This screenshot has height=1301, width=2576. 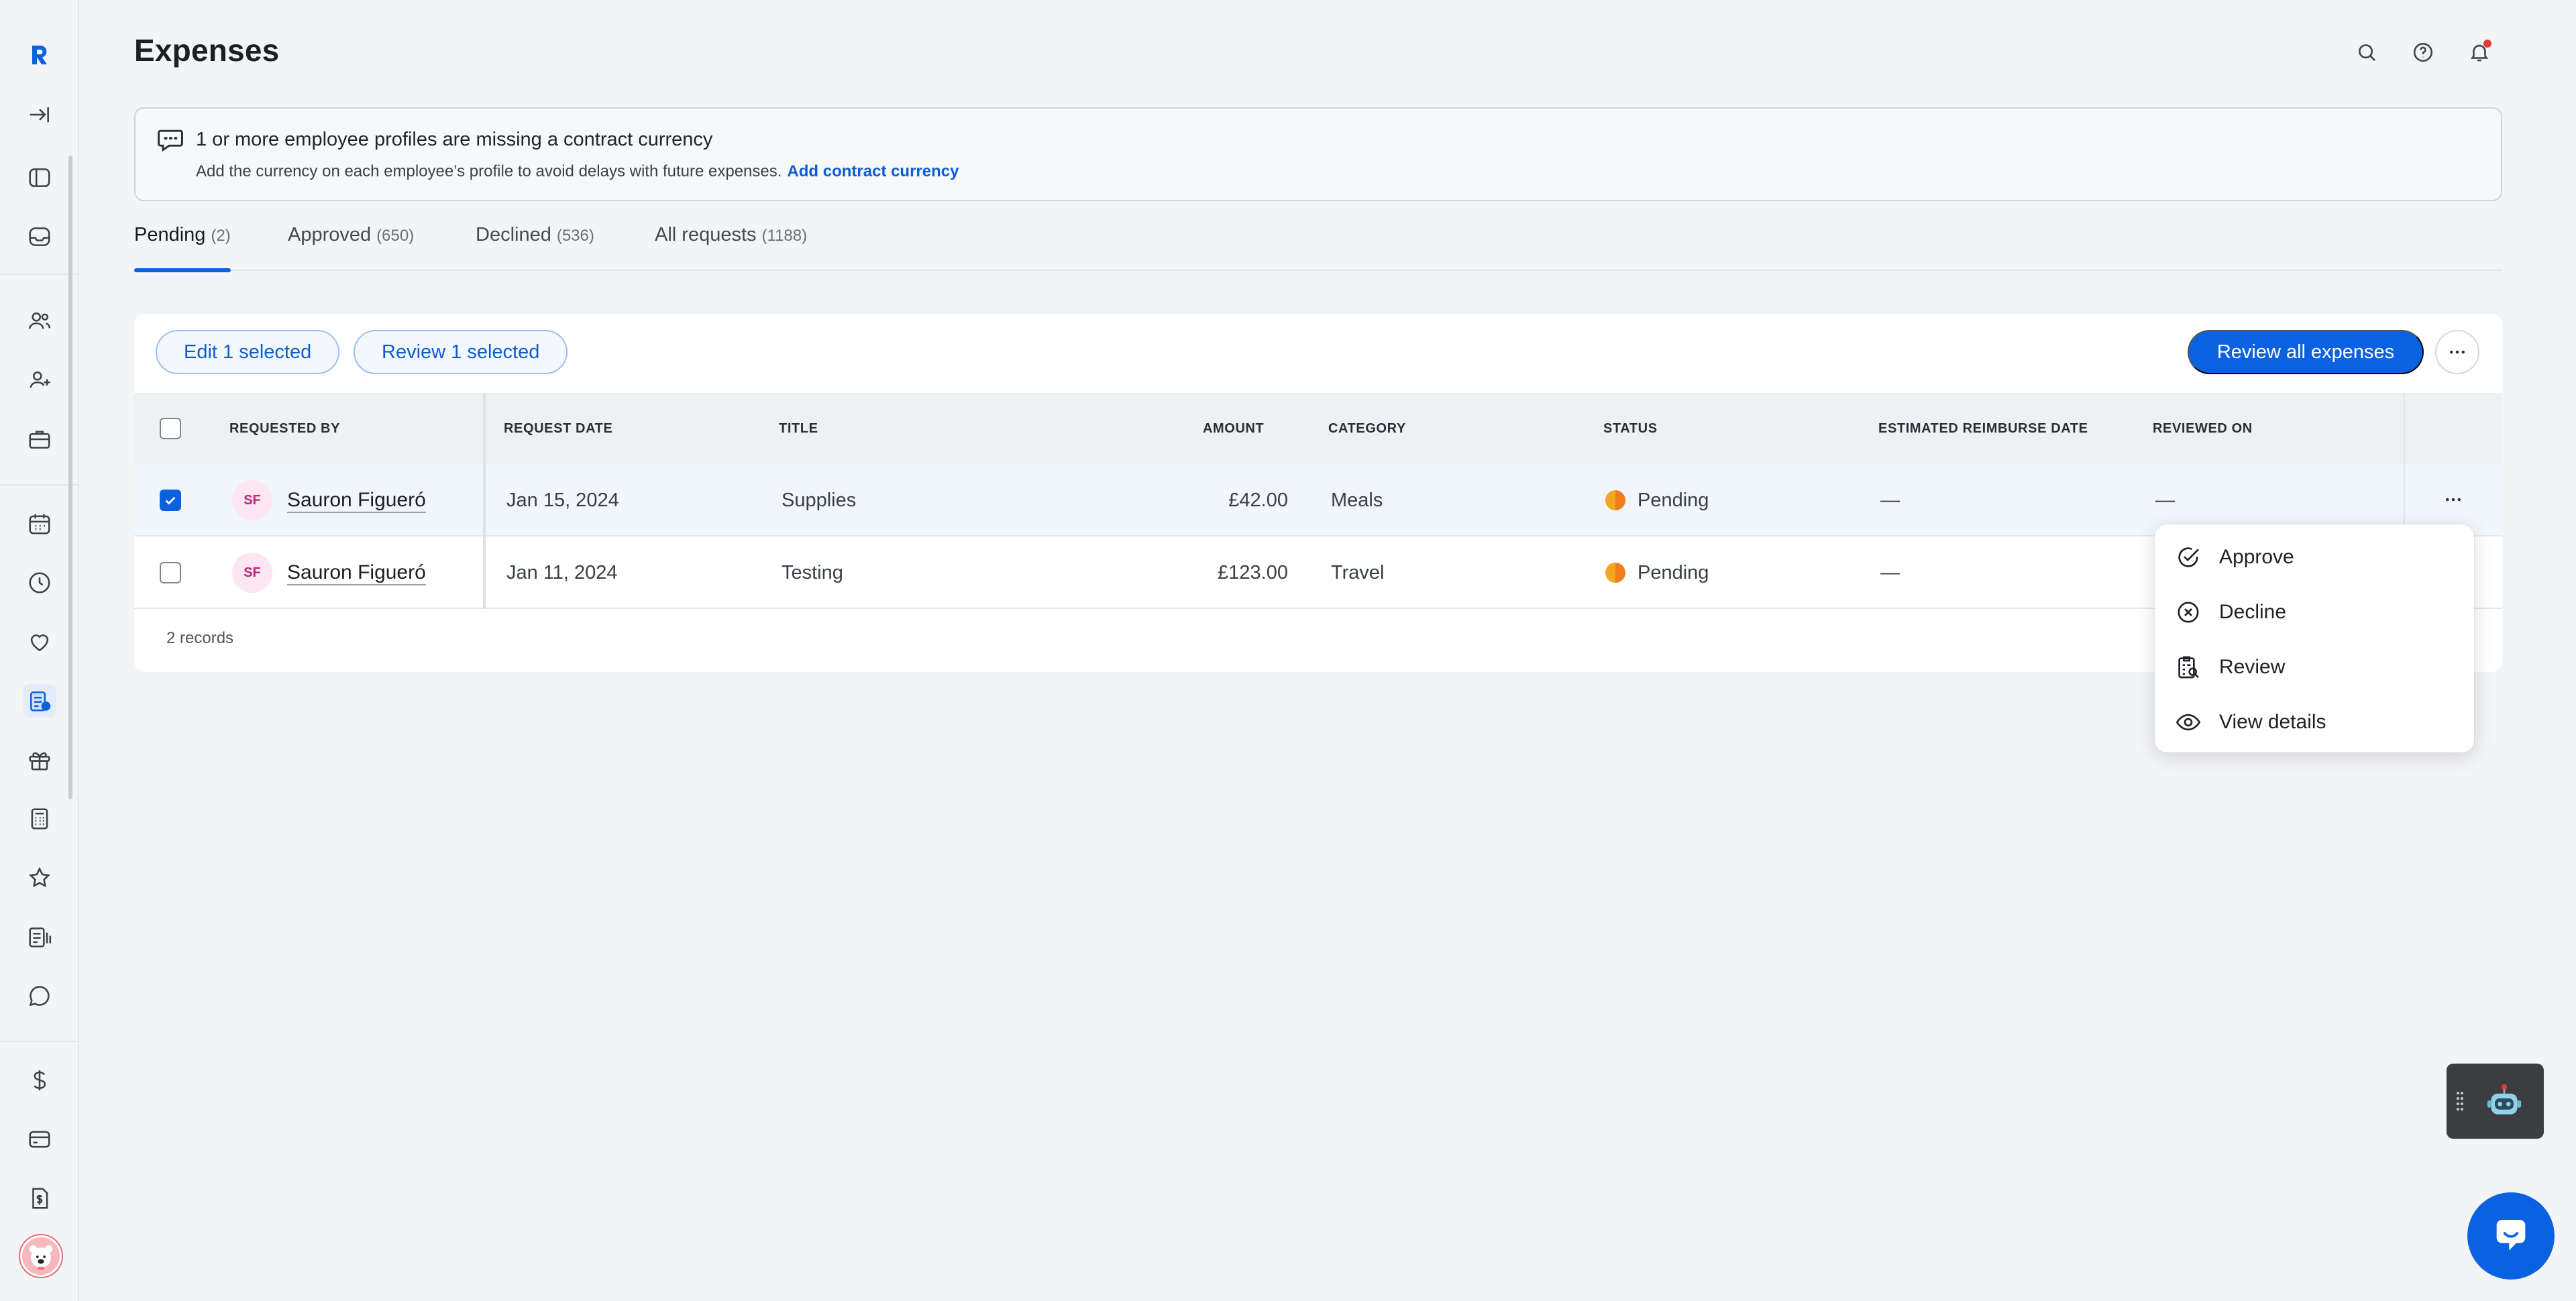 I want to click on row-actions-button, so click(x=2453, y=500).